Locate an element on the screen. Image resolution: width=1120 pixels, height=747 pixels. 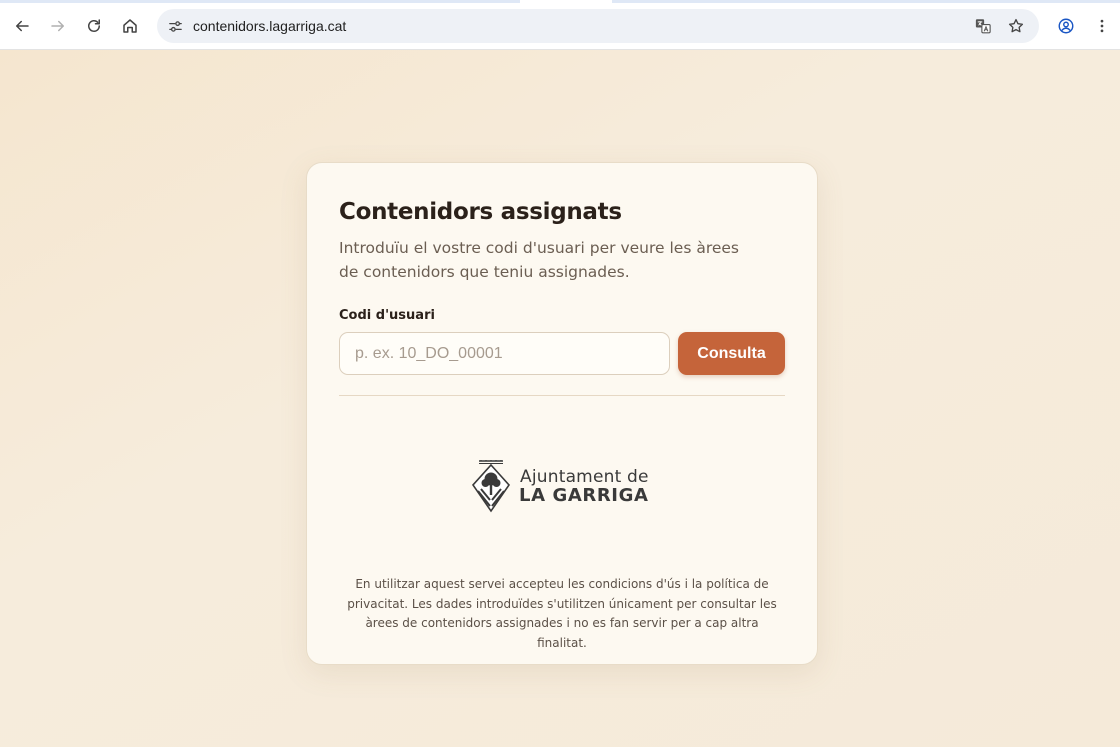
coat-of-arms-icon is located at coordinates (491, 486).